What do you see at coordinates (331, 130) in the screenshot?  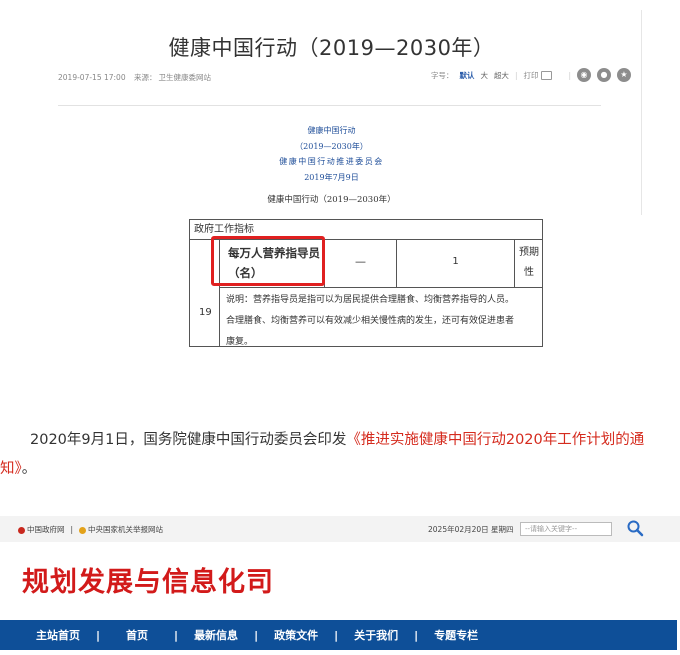 I see `doc-line-1: 健康中国行动` at bounding box center [331, 130].